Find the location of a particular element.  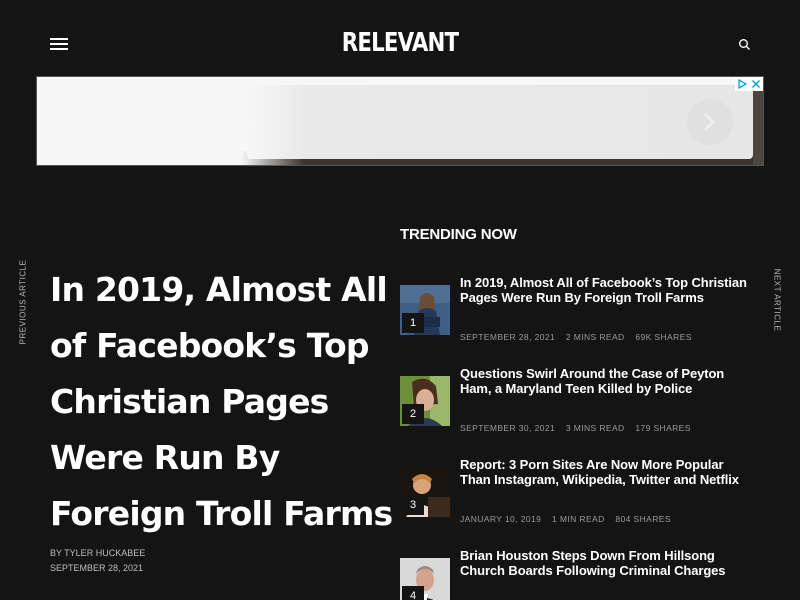

ad-banner is located at coordinates (400, 121).